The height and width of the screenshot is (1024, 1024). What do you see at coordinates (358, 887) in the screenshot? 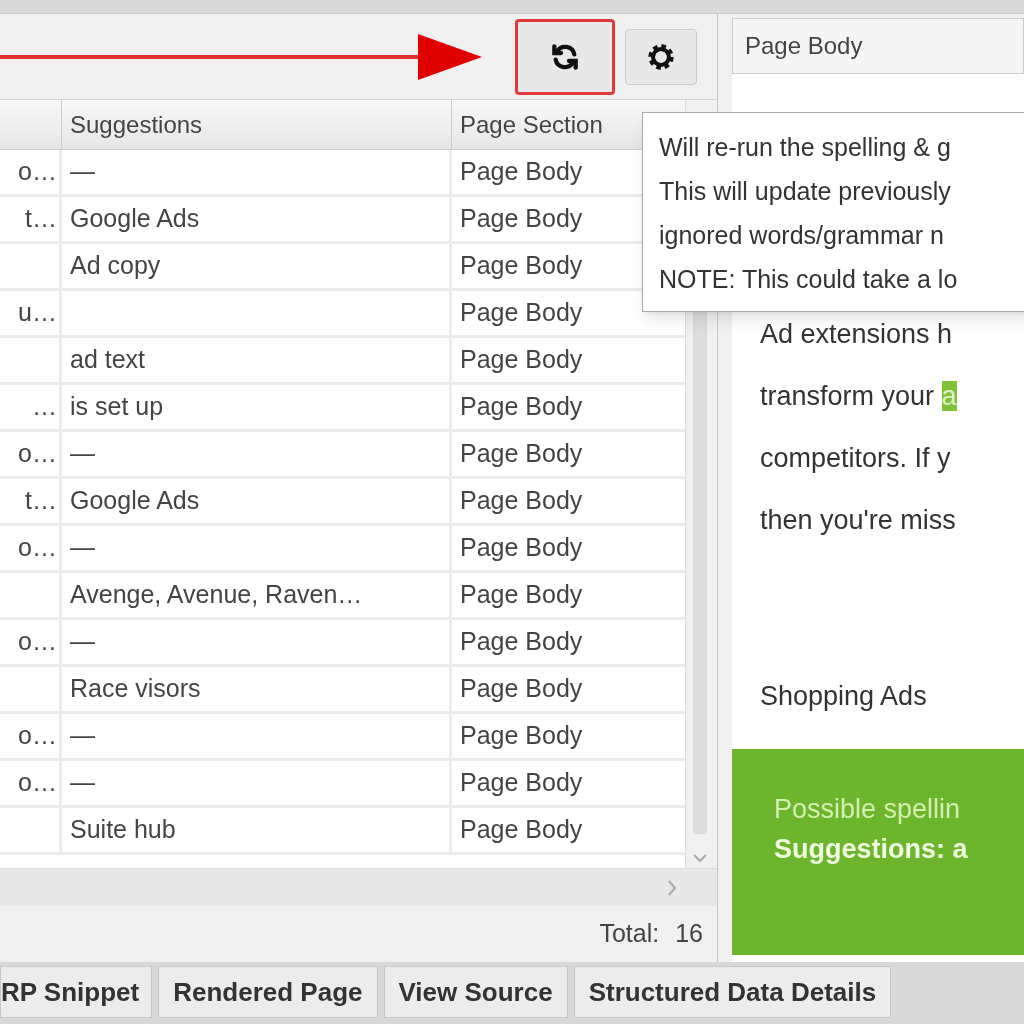
I see `horizontal-scrollbar` at bounding box center [358, 887].